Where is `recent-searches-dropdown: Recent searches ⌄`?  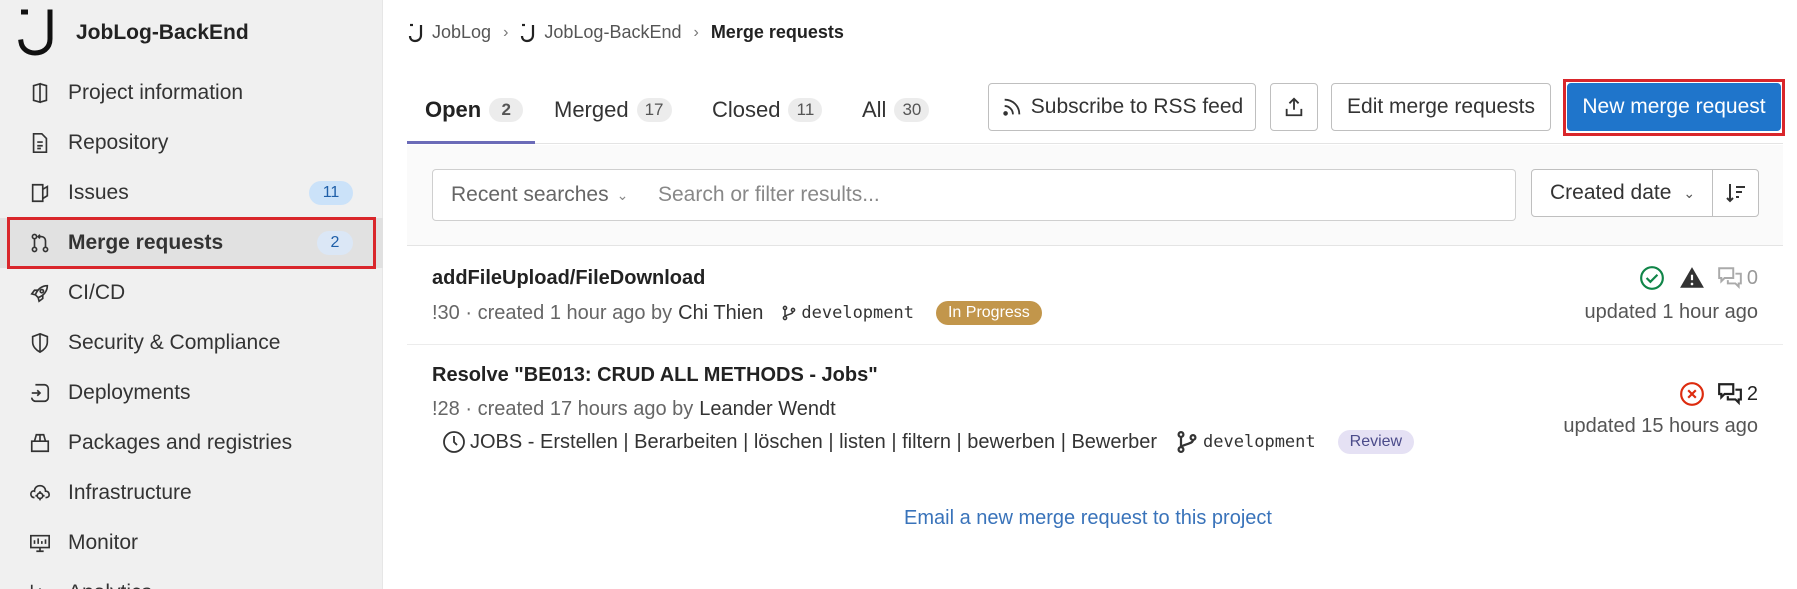
recent-searches-dropdown: Recent searches ⌄ is located at coordinates (535, 195).